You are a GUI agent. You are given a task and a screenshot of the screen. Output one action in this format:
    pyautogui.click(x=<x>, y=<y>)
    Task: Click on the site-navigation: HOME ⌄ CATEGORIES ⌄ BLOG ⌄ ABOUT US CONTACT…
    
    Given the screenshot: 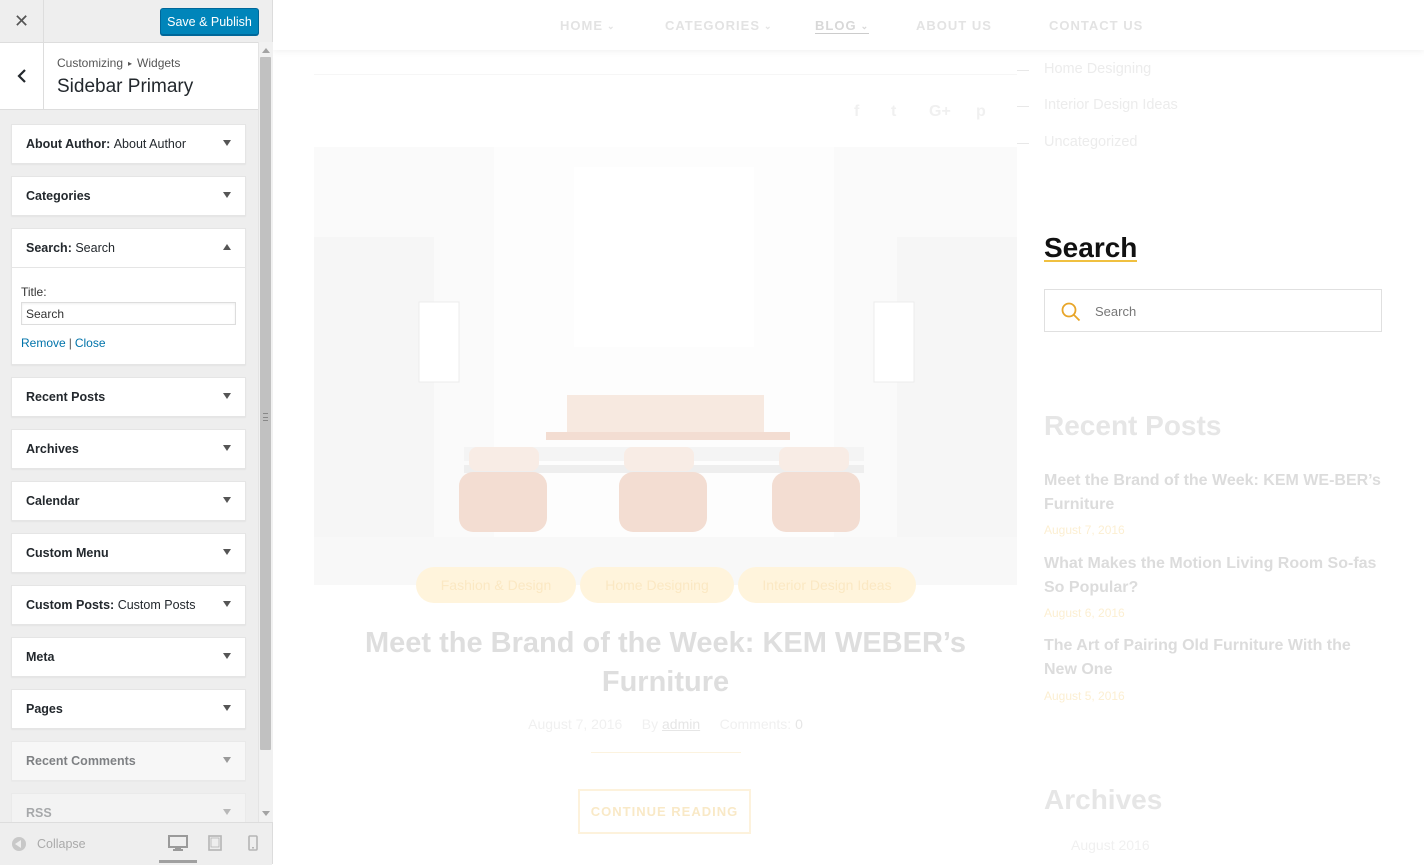 What is the action you would take?
    pyautogui.click(x=848, y=25)
    